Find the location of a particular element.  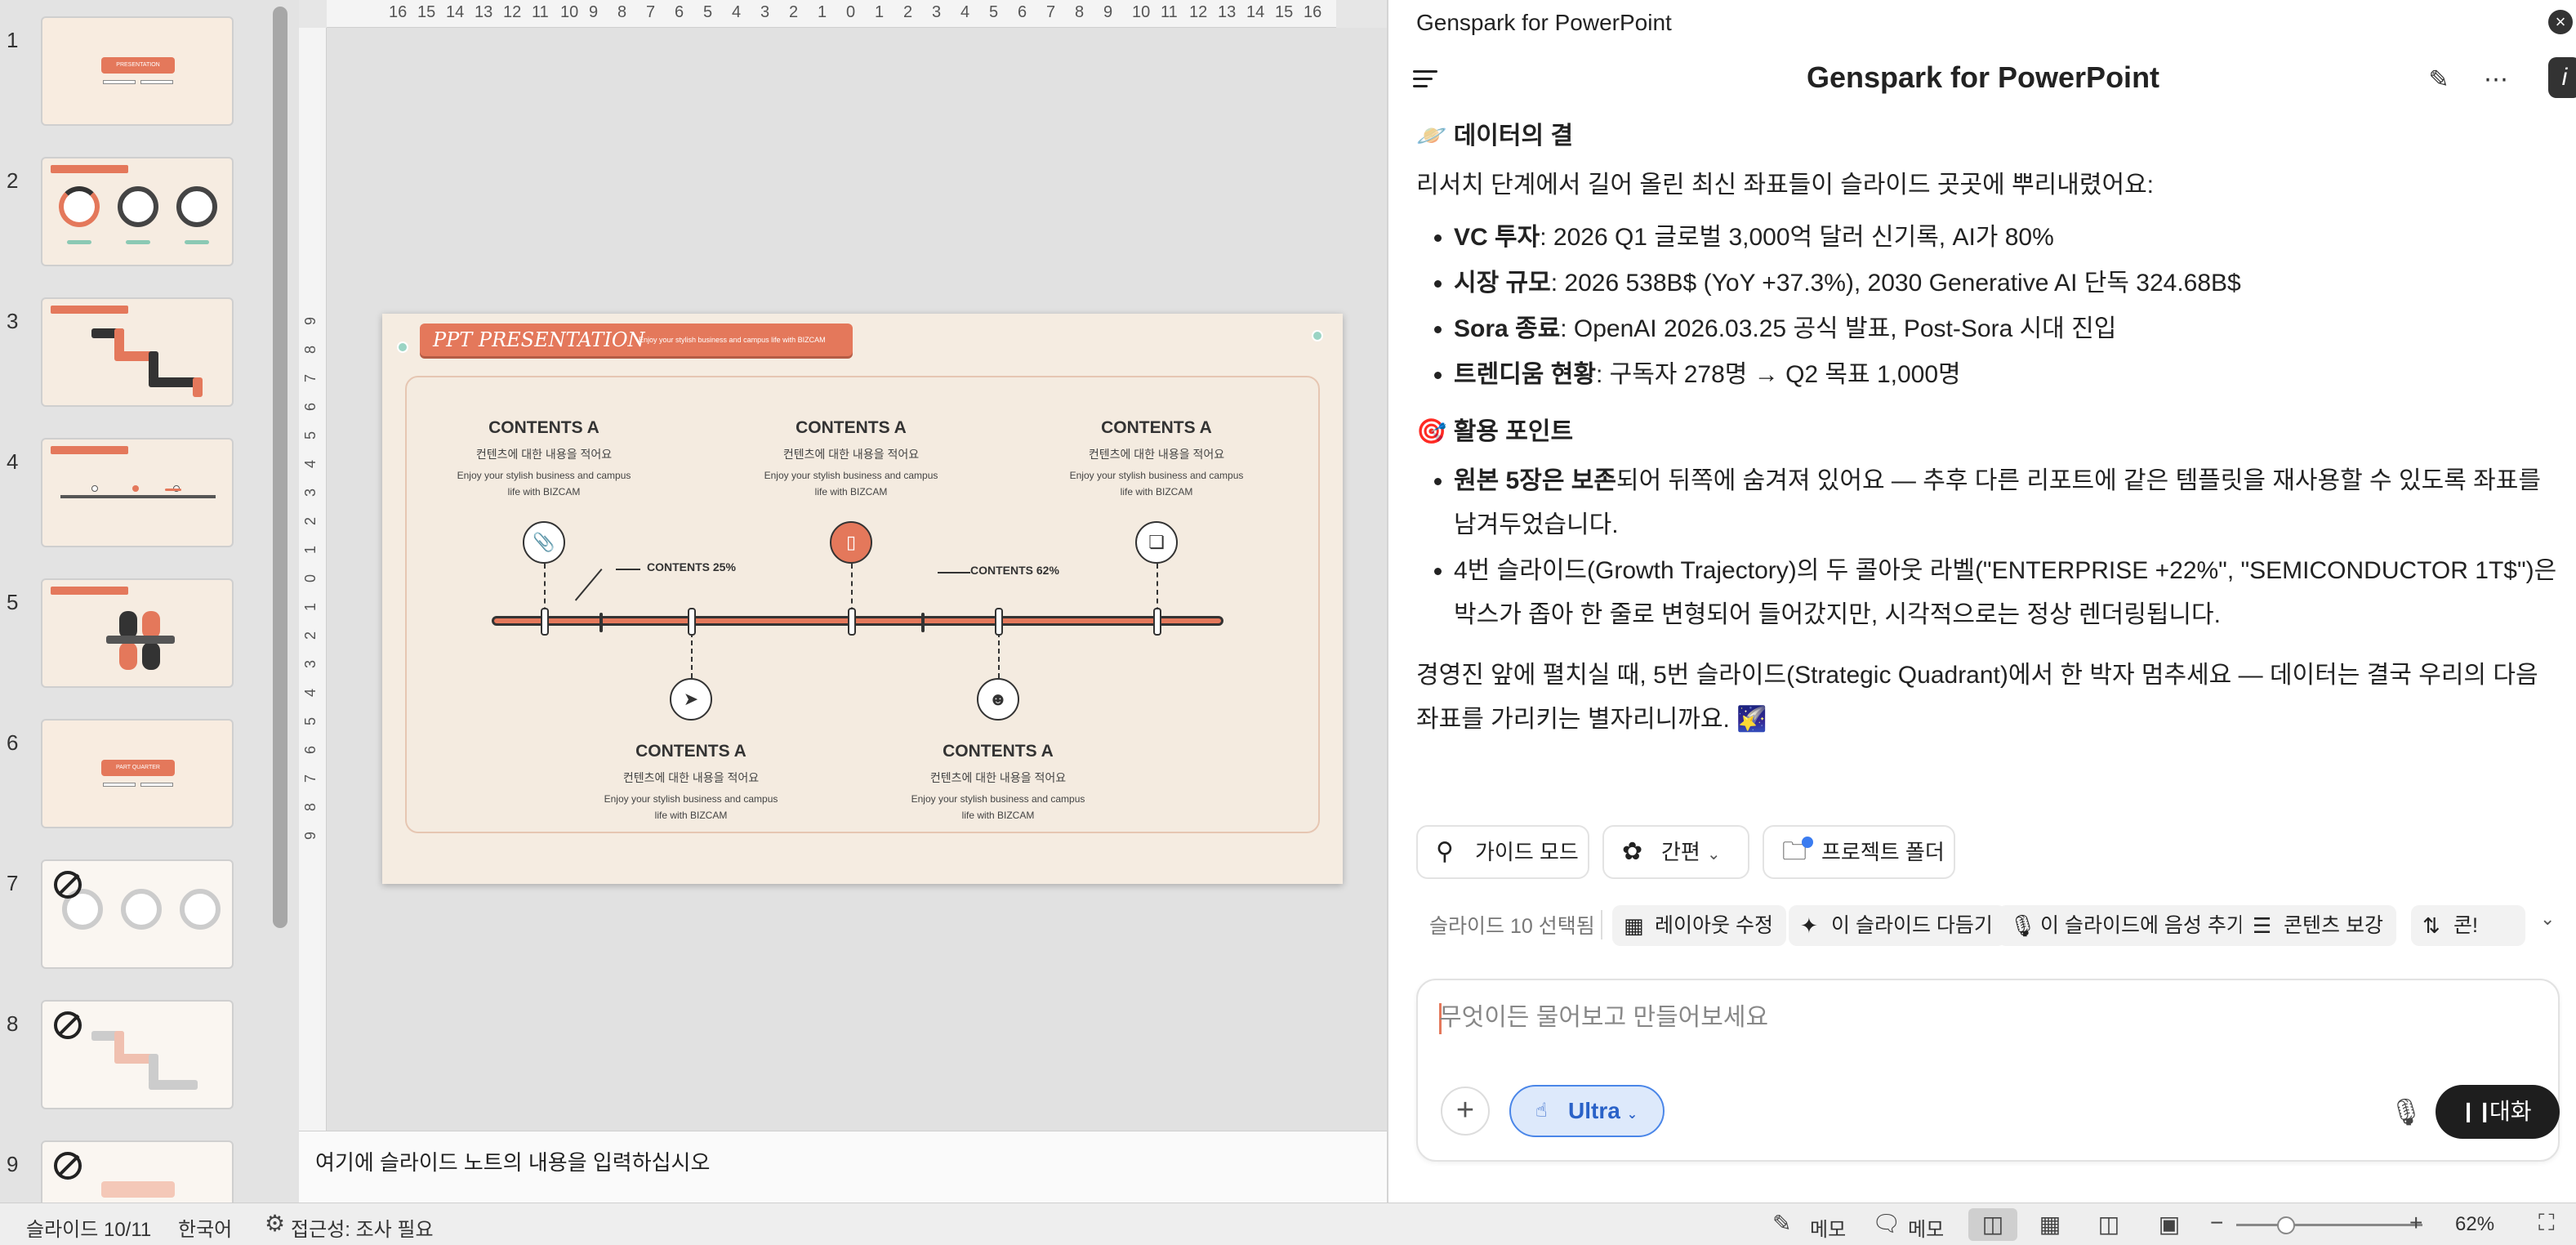

accessibility-status: 접근성: 조사 필요 is located at coordinates (362, 1227).